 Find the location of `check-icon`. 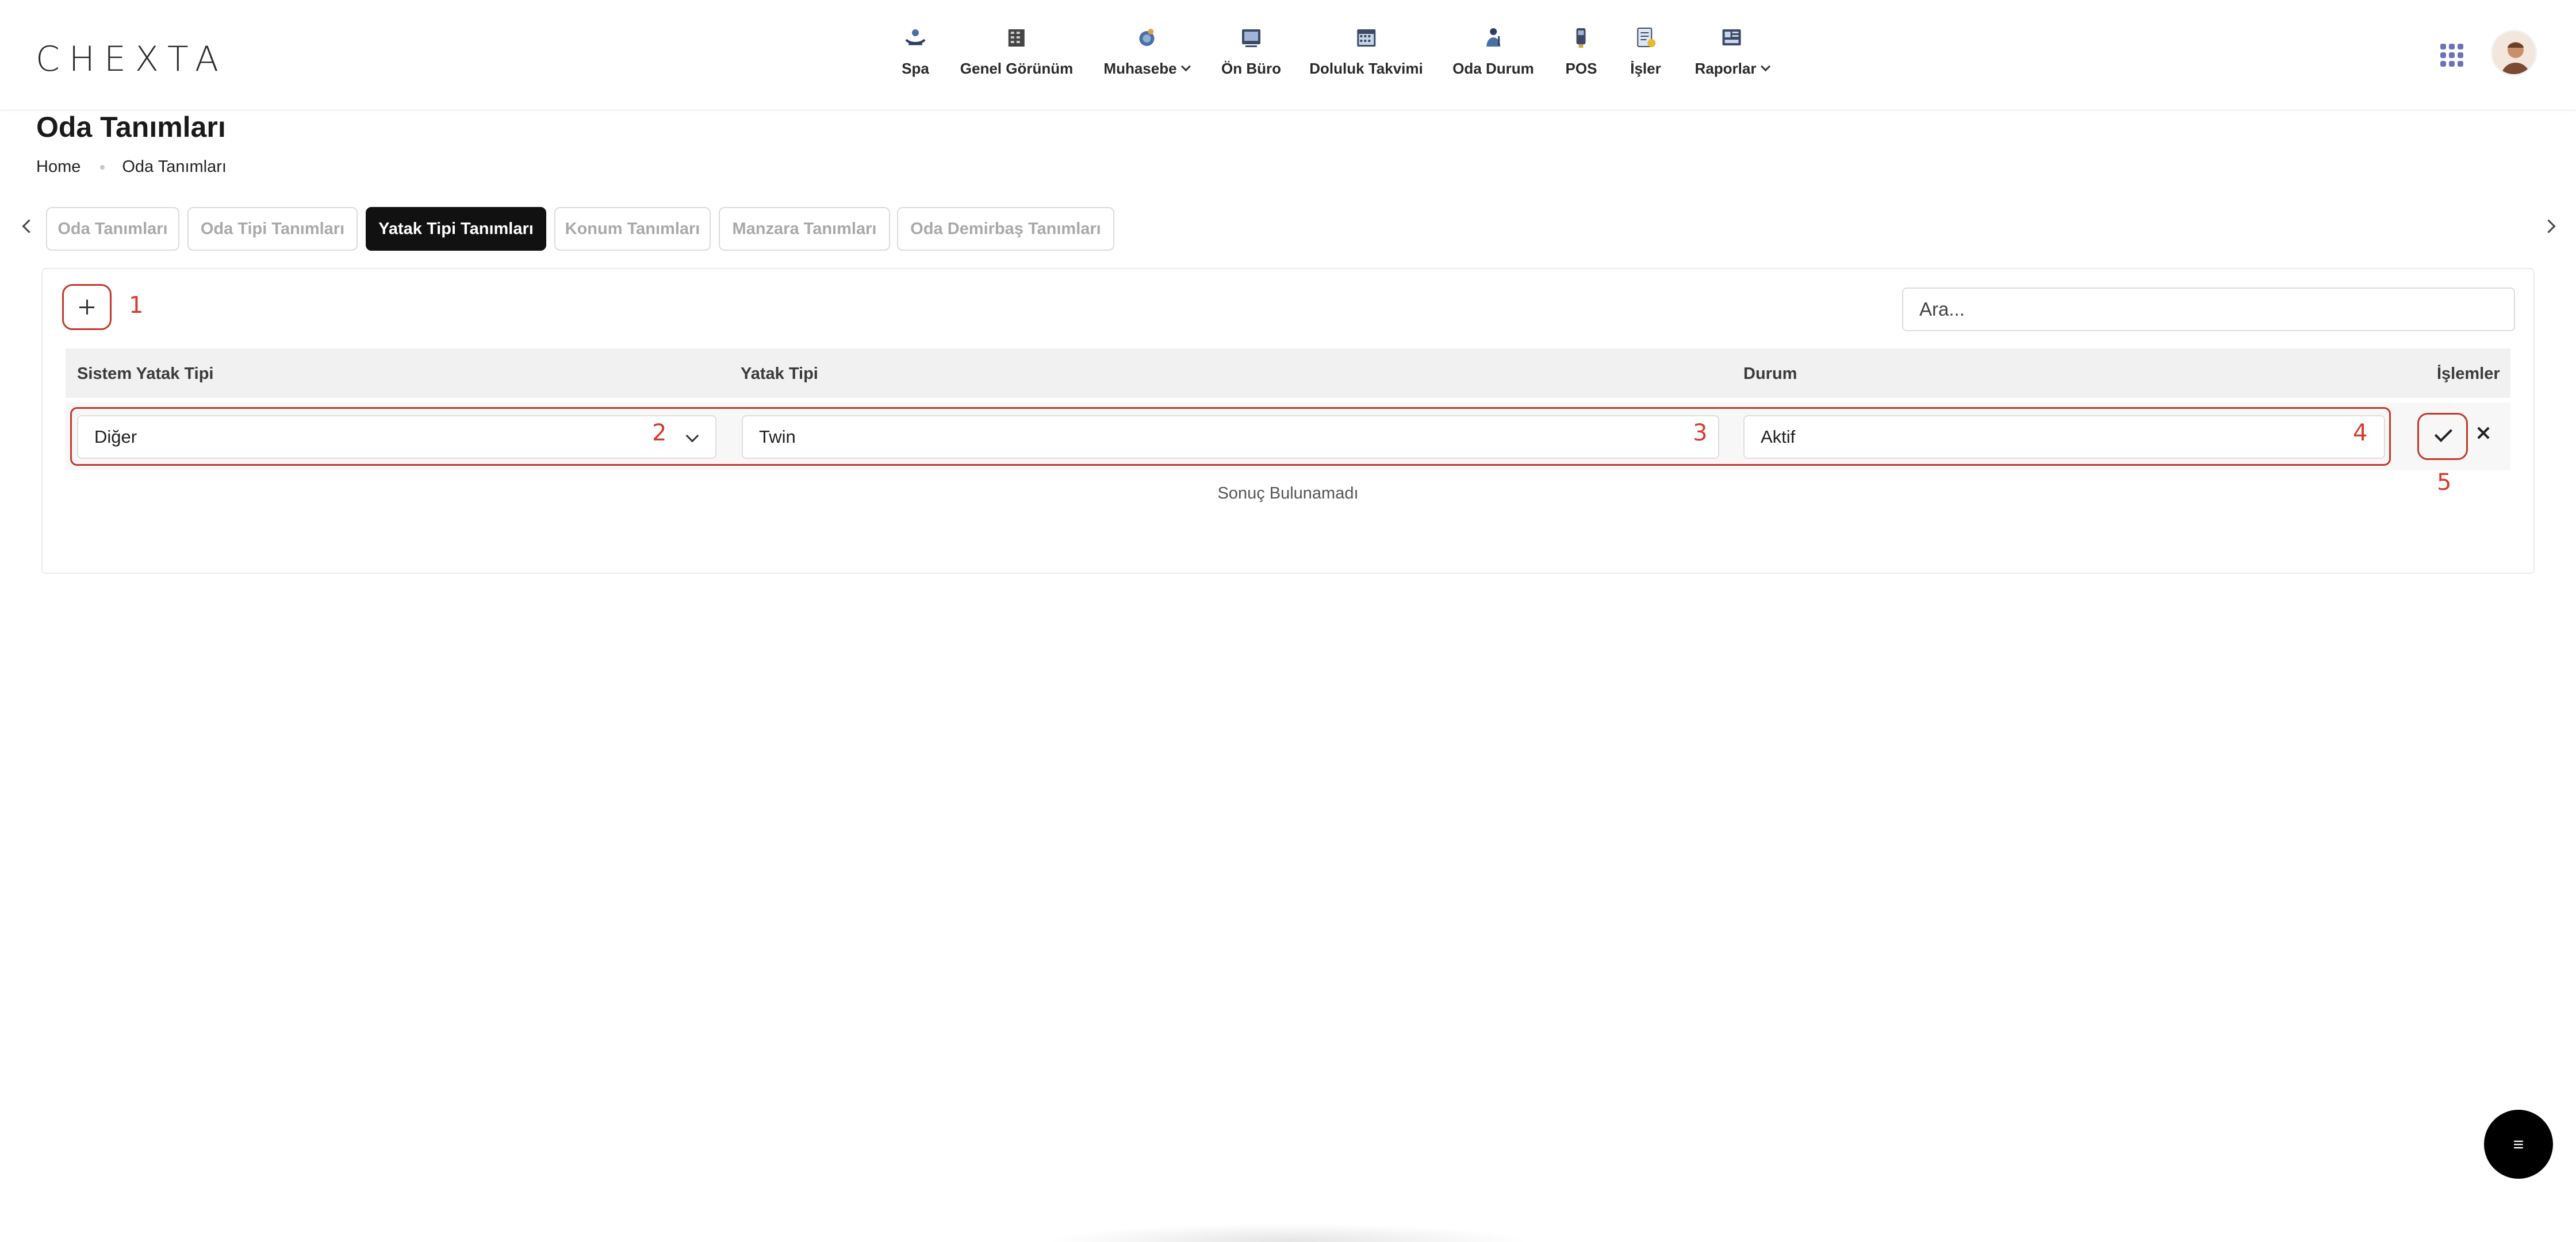

check-icon is located at coordinates (2443, 433).